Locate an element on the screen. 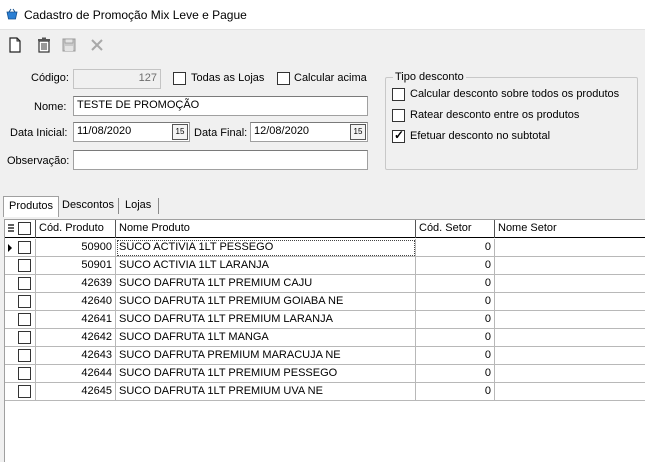  calcular-acima-label: Calcular acima is located at coordinates (330, 78).